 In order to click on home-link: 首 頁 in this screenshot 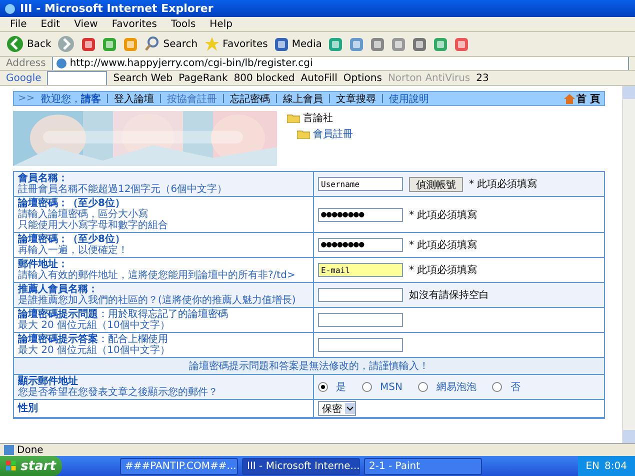, I will do `click(582, 99)`.